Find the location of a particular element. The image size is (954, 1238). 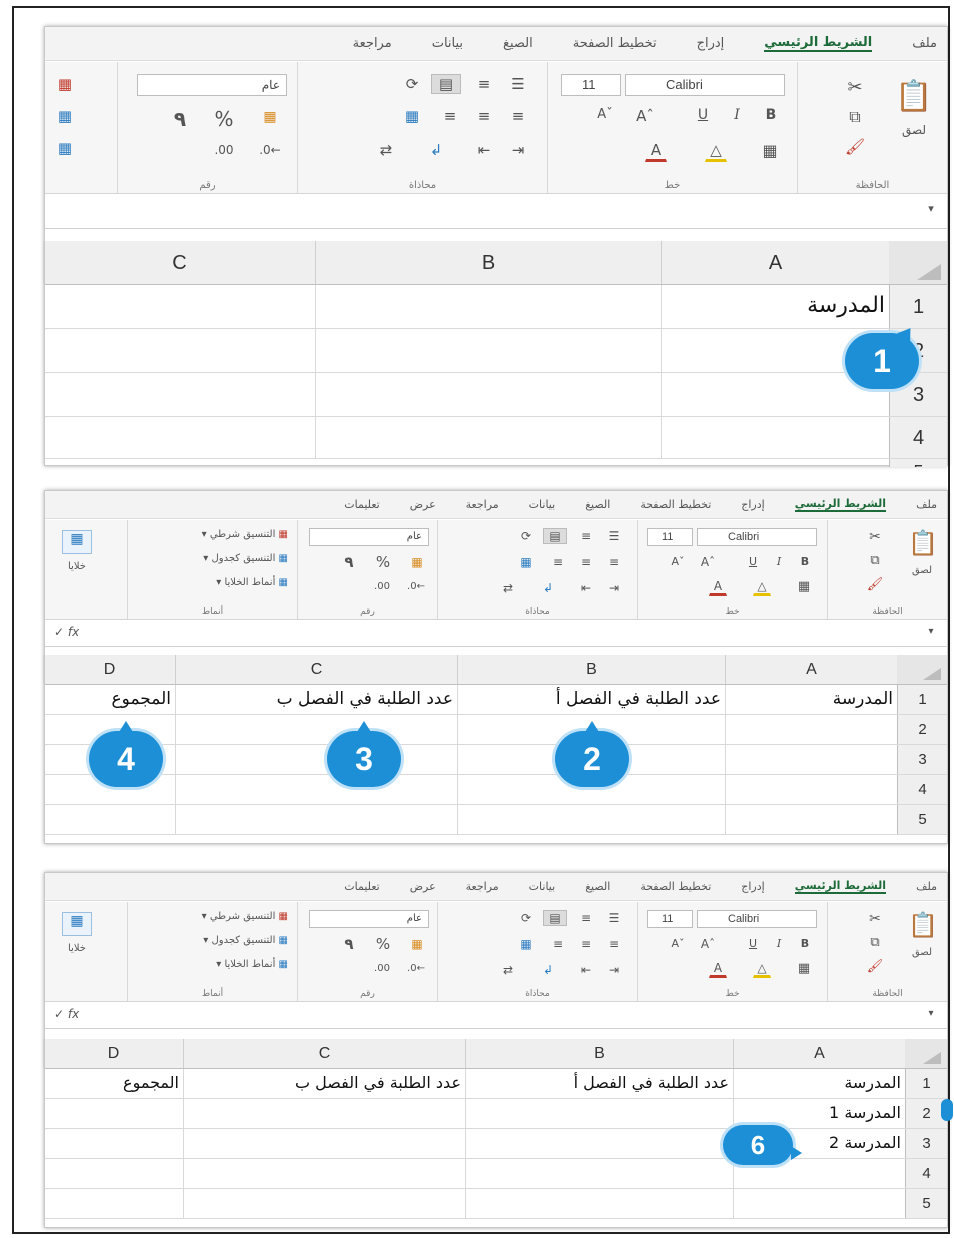

row-header: 2 is located at coordinates (922, 729).